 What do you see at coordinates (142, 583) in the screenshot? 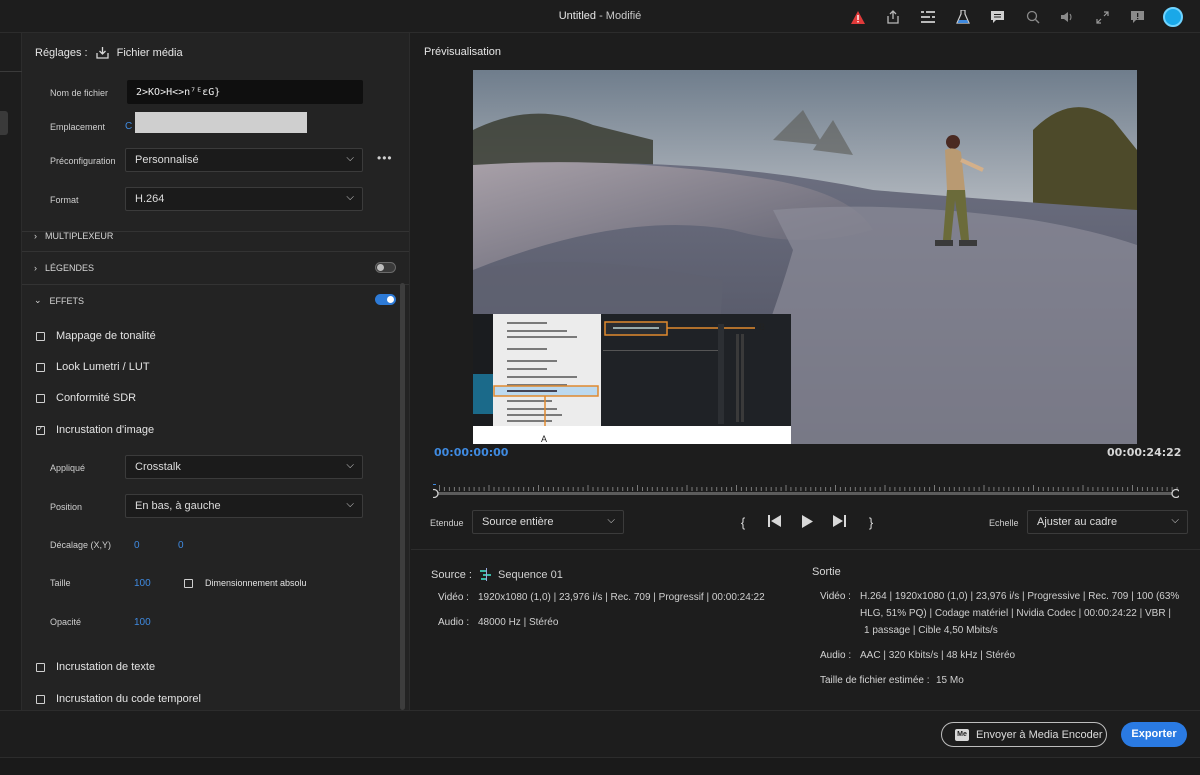
I see `size-value: 100` at bounding box center [142, 583].